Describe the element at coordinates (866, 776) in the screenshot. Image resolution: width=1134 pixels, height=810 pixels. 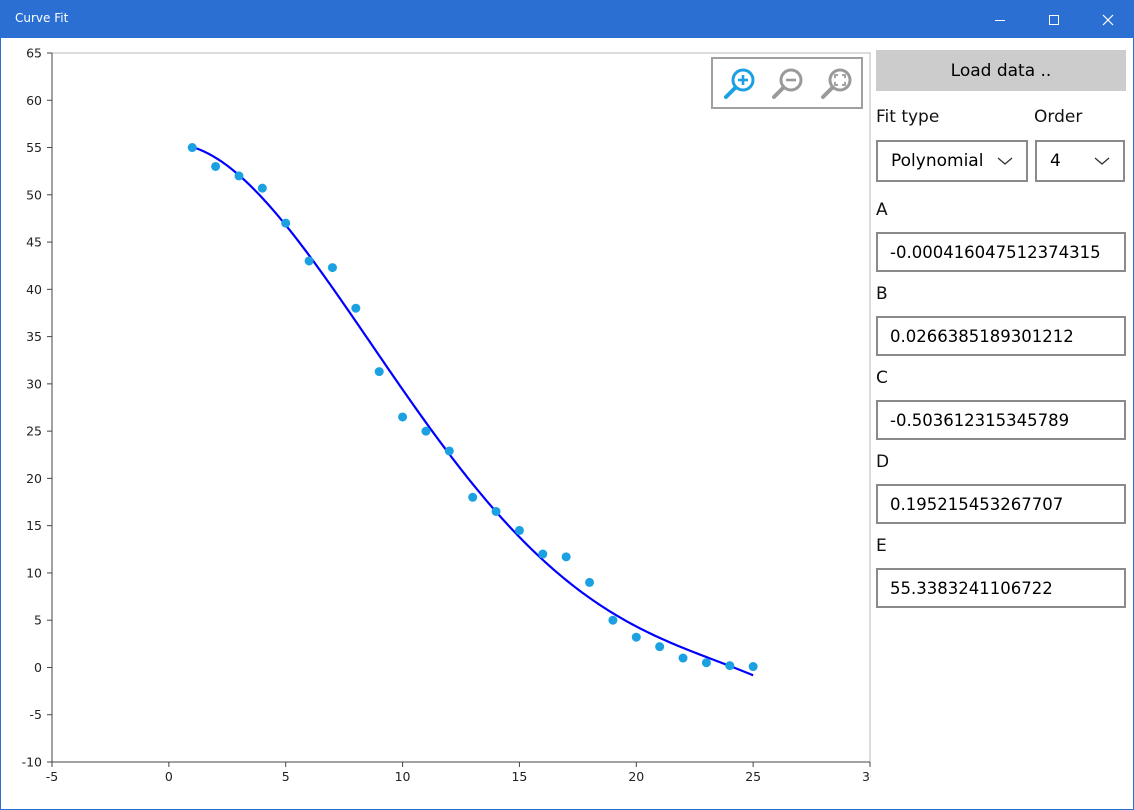
I see `x-tick-label: 30` at that location.